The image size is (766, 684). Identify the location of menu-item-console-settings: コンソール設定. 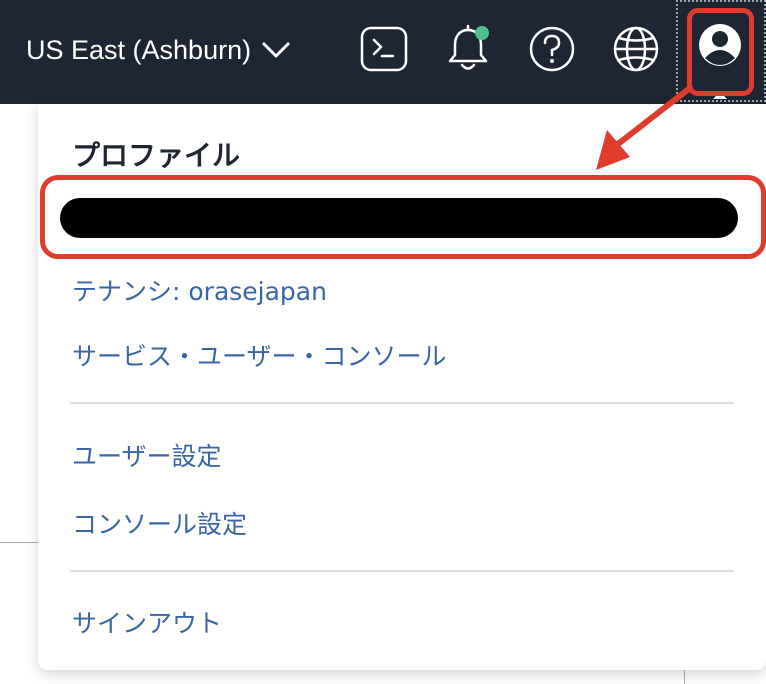
(159, 523).